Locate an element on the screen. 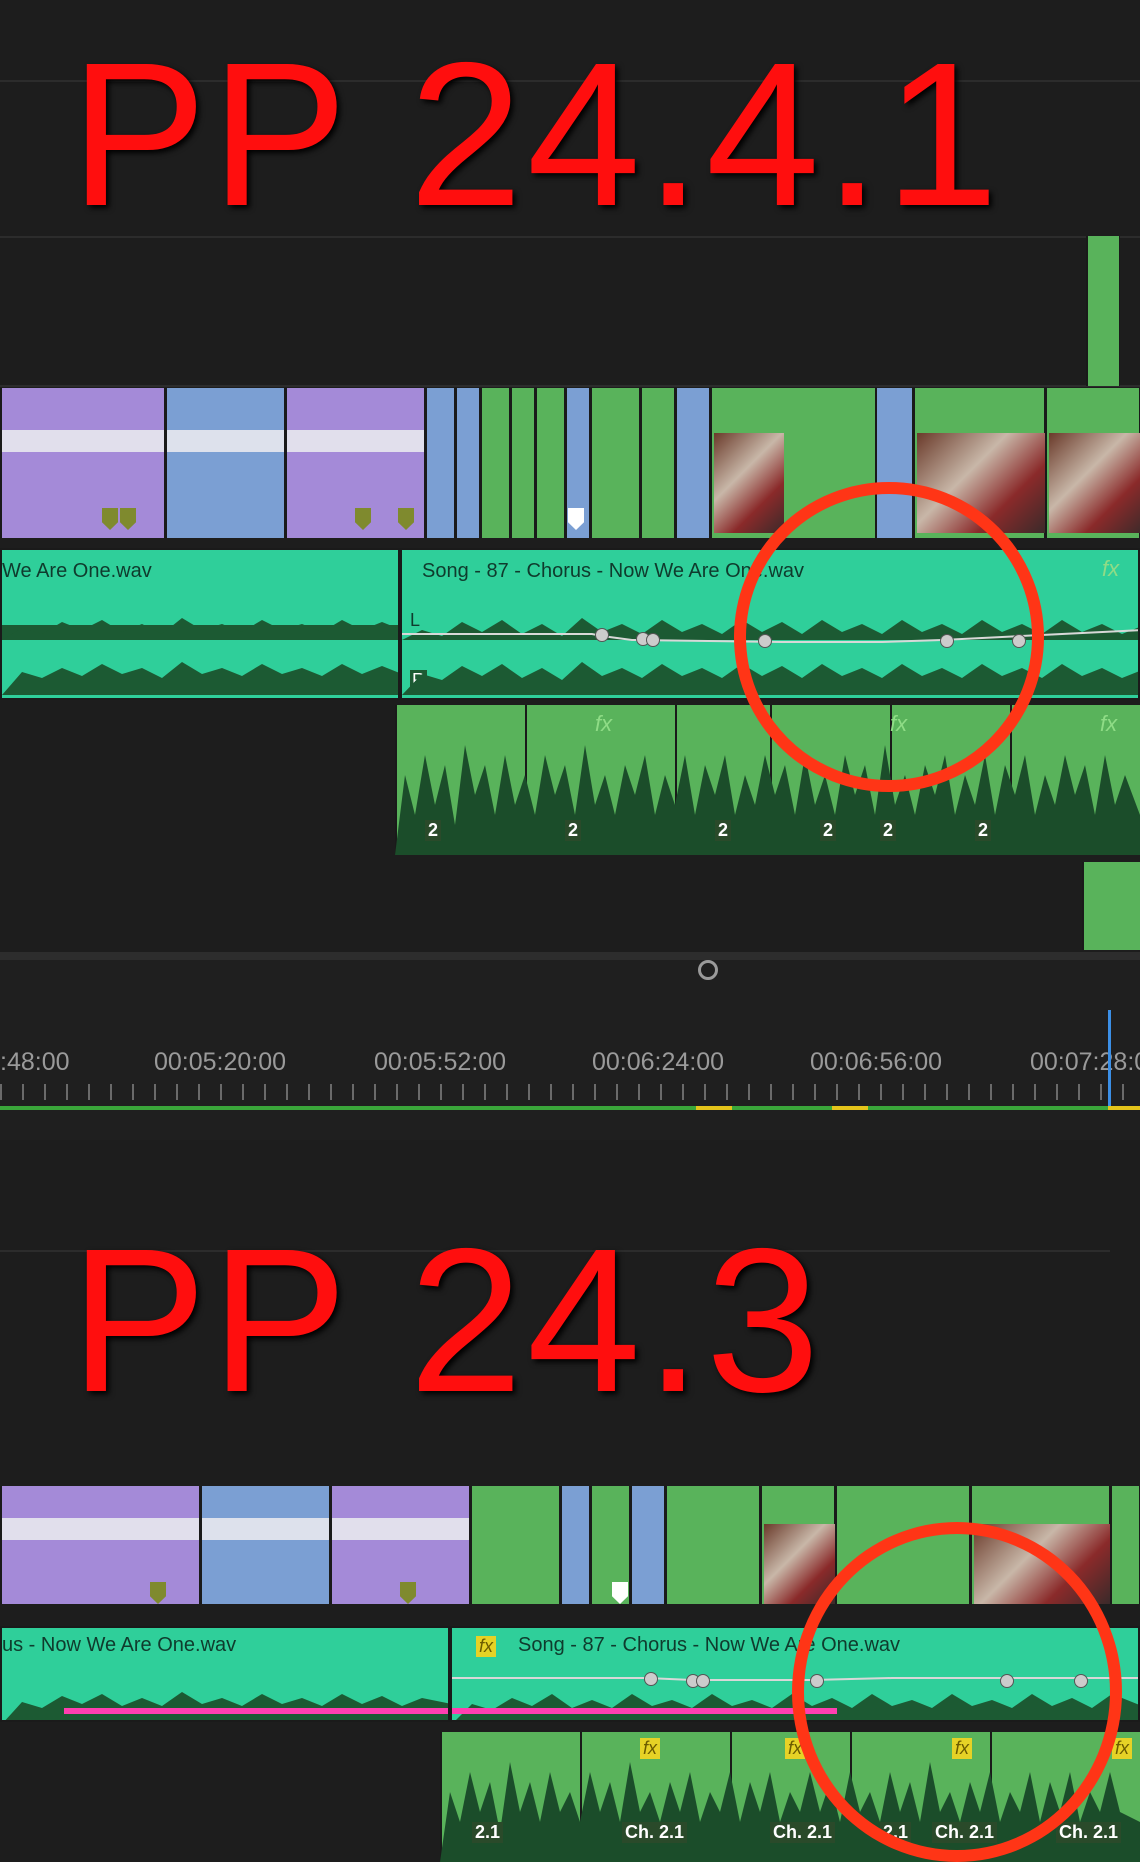  audio-clip: We Are One.wav is located at coordinates (200, 624).